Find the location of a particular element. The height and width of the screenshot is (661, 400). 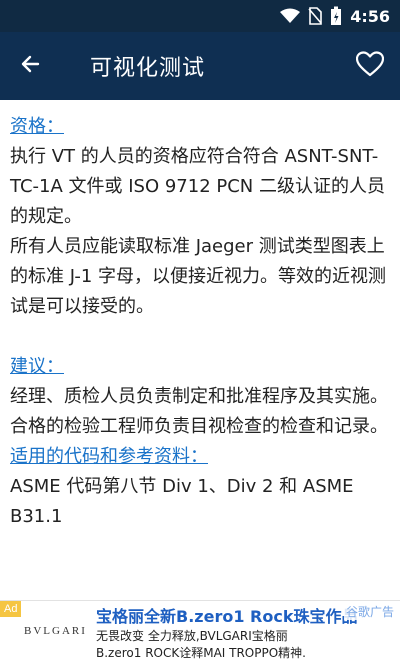

section-heading-qualification: 资格： is located at coordinates (200, 127).